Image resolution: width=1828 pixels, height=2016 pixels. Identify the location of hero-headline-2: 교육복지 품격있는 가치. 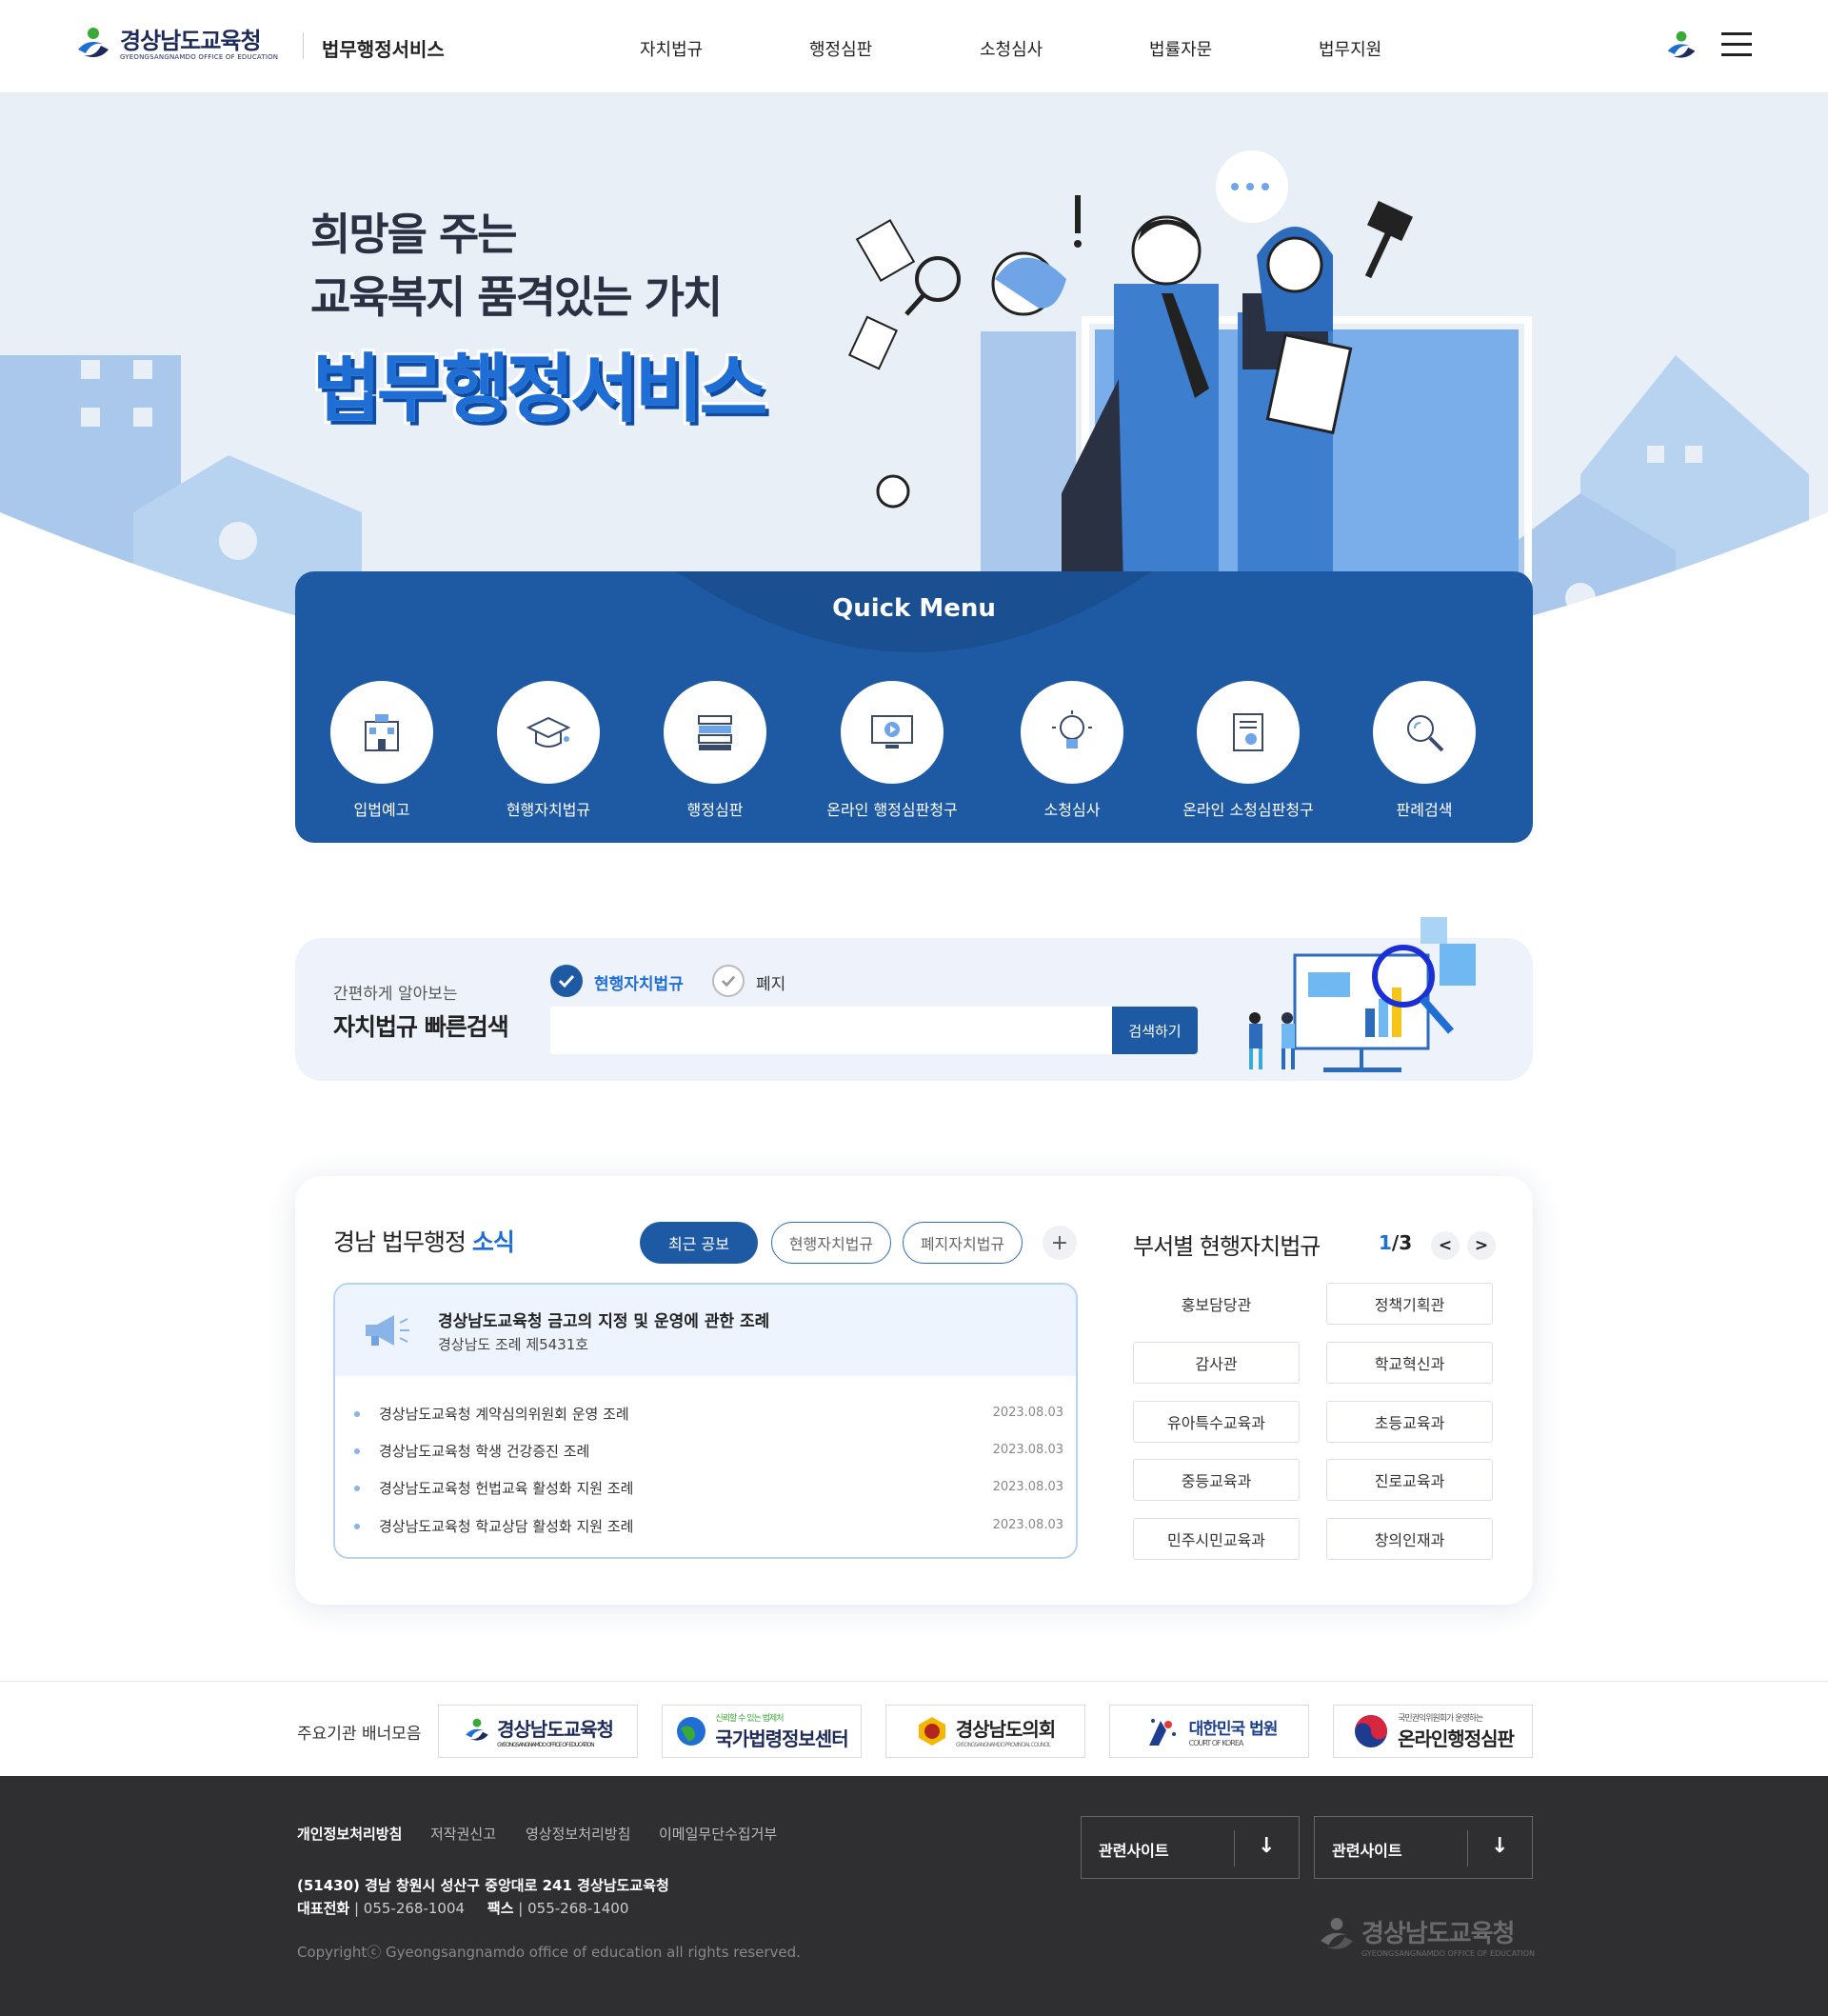
(516, 297).